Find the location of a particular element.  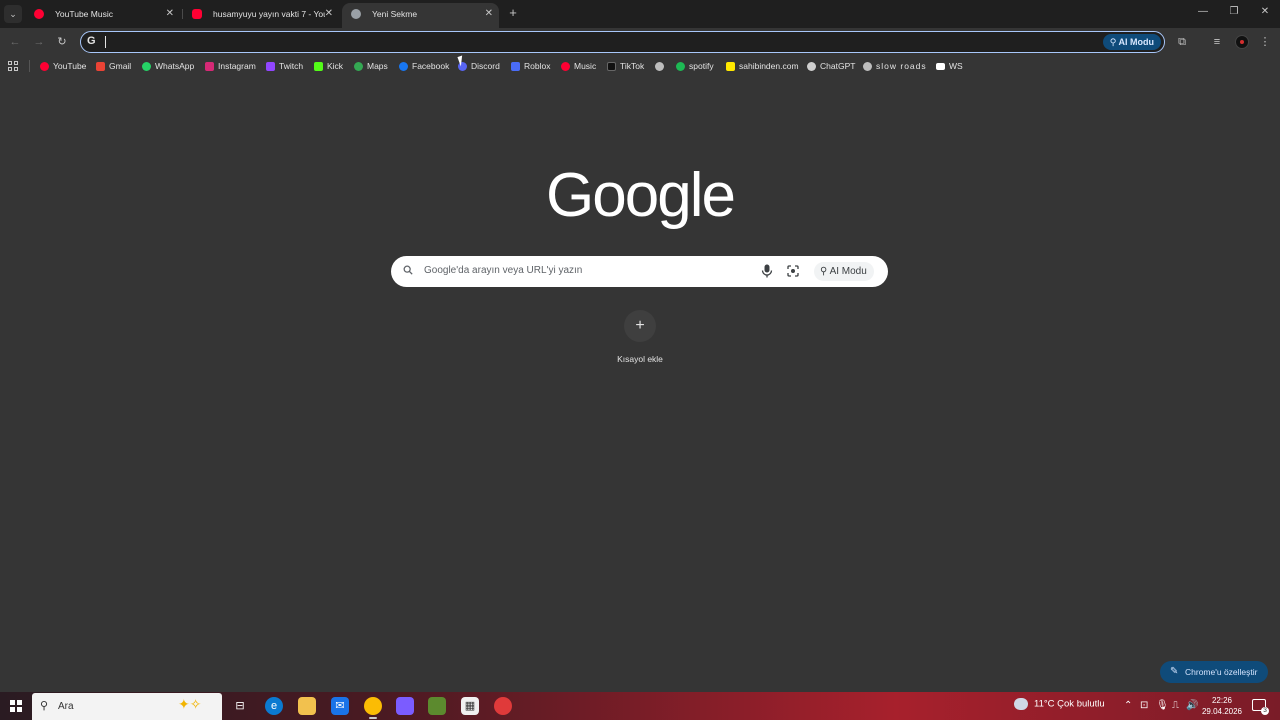

tab-youtube-music: YouTube Music ✕ is located at coordinates (102, 15).